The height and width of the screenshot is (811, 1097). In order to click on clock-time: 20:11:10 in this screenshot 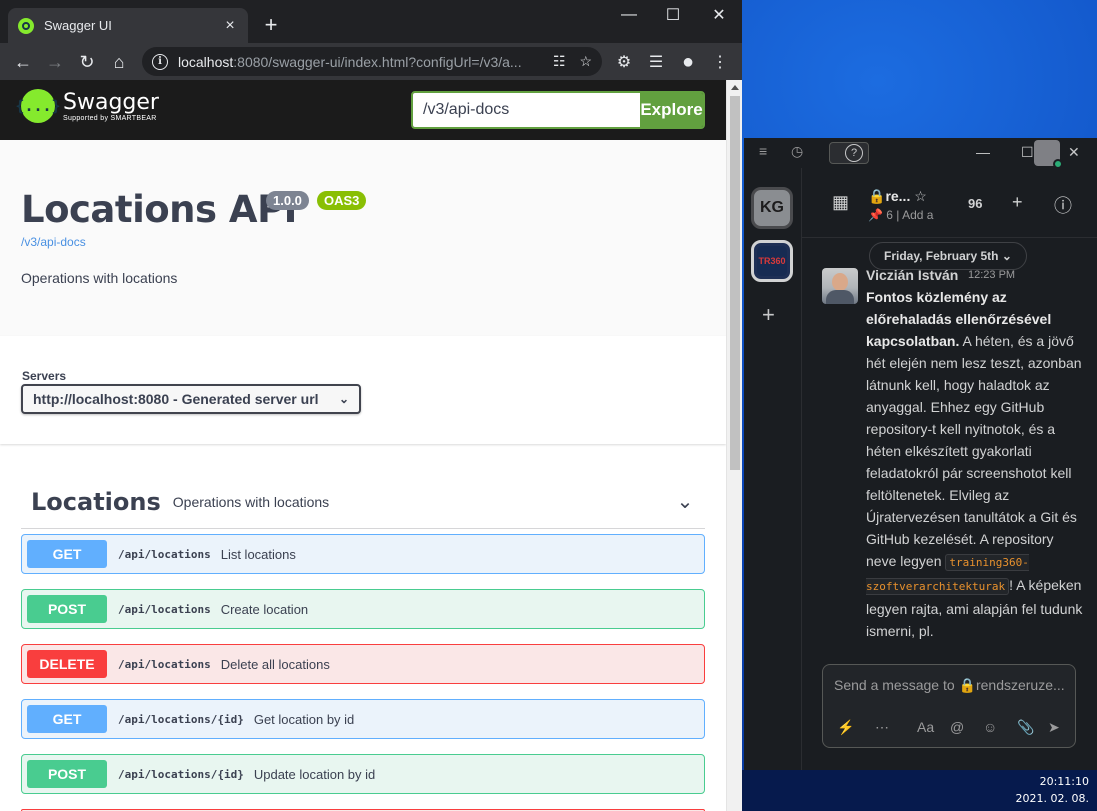, I will do `click(1064, 781)`.